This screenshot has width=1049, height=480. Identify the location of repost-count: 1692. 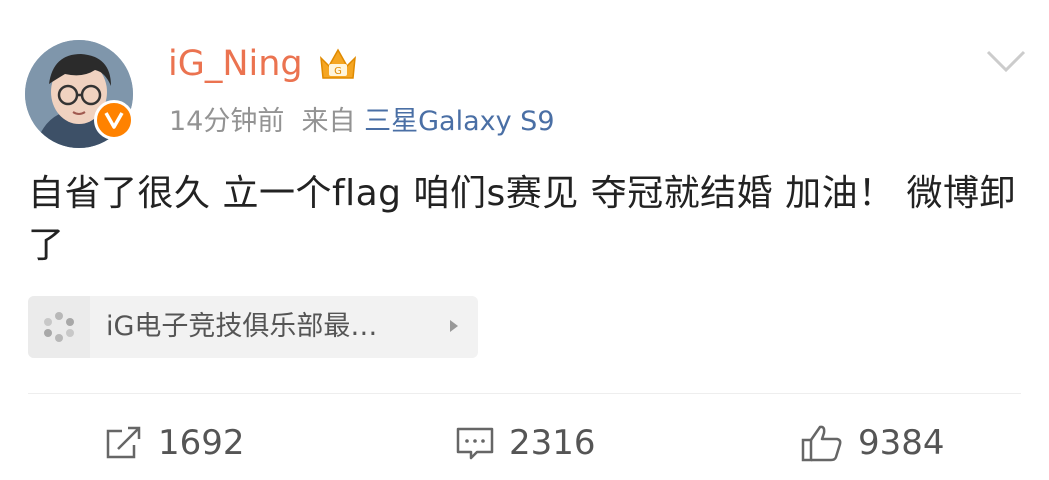
(201, 443).